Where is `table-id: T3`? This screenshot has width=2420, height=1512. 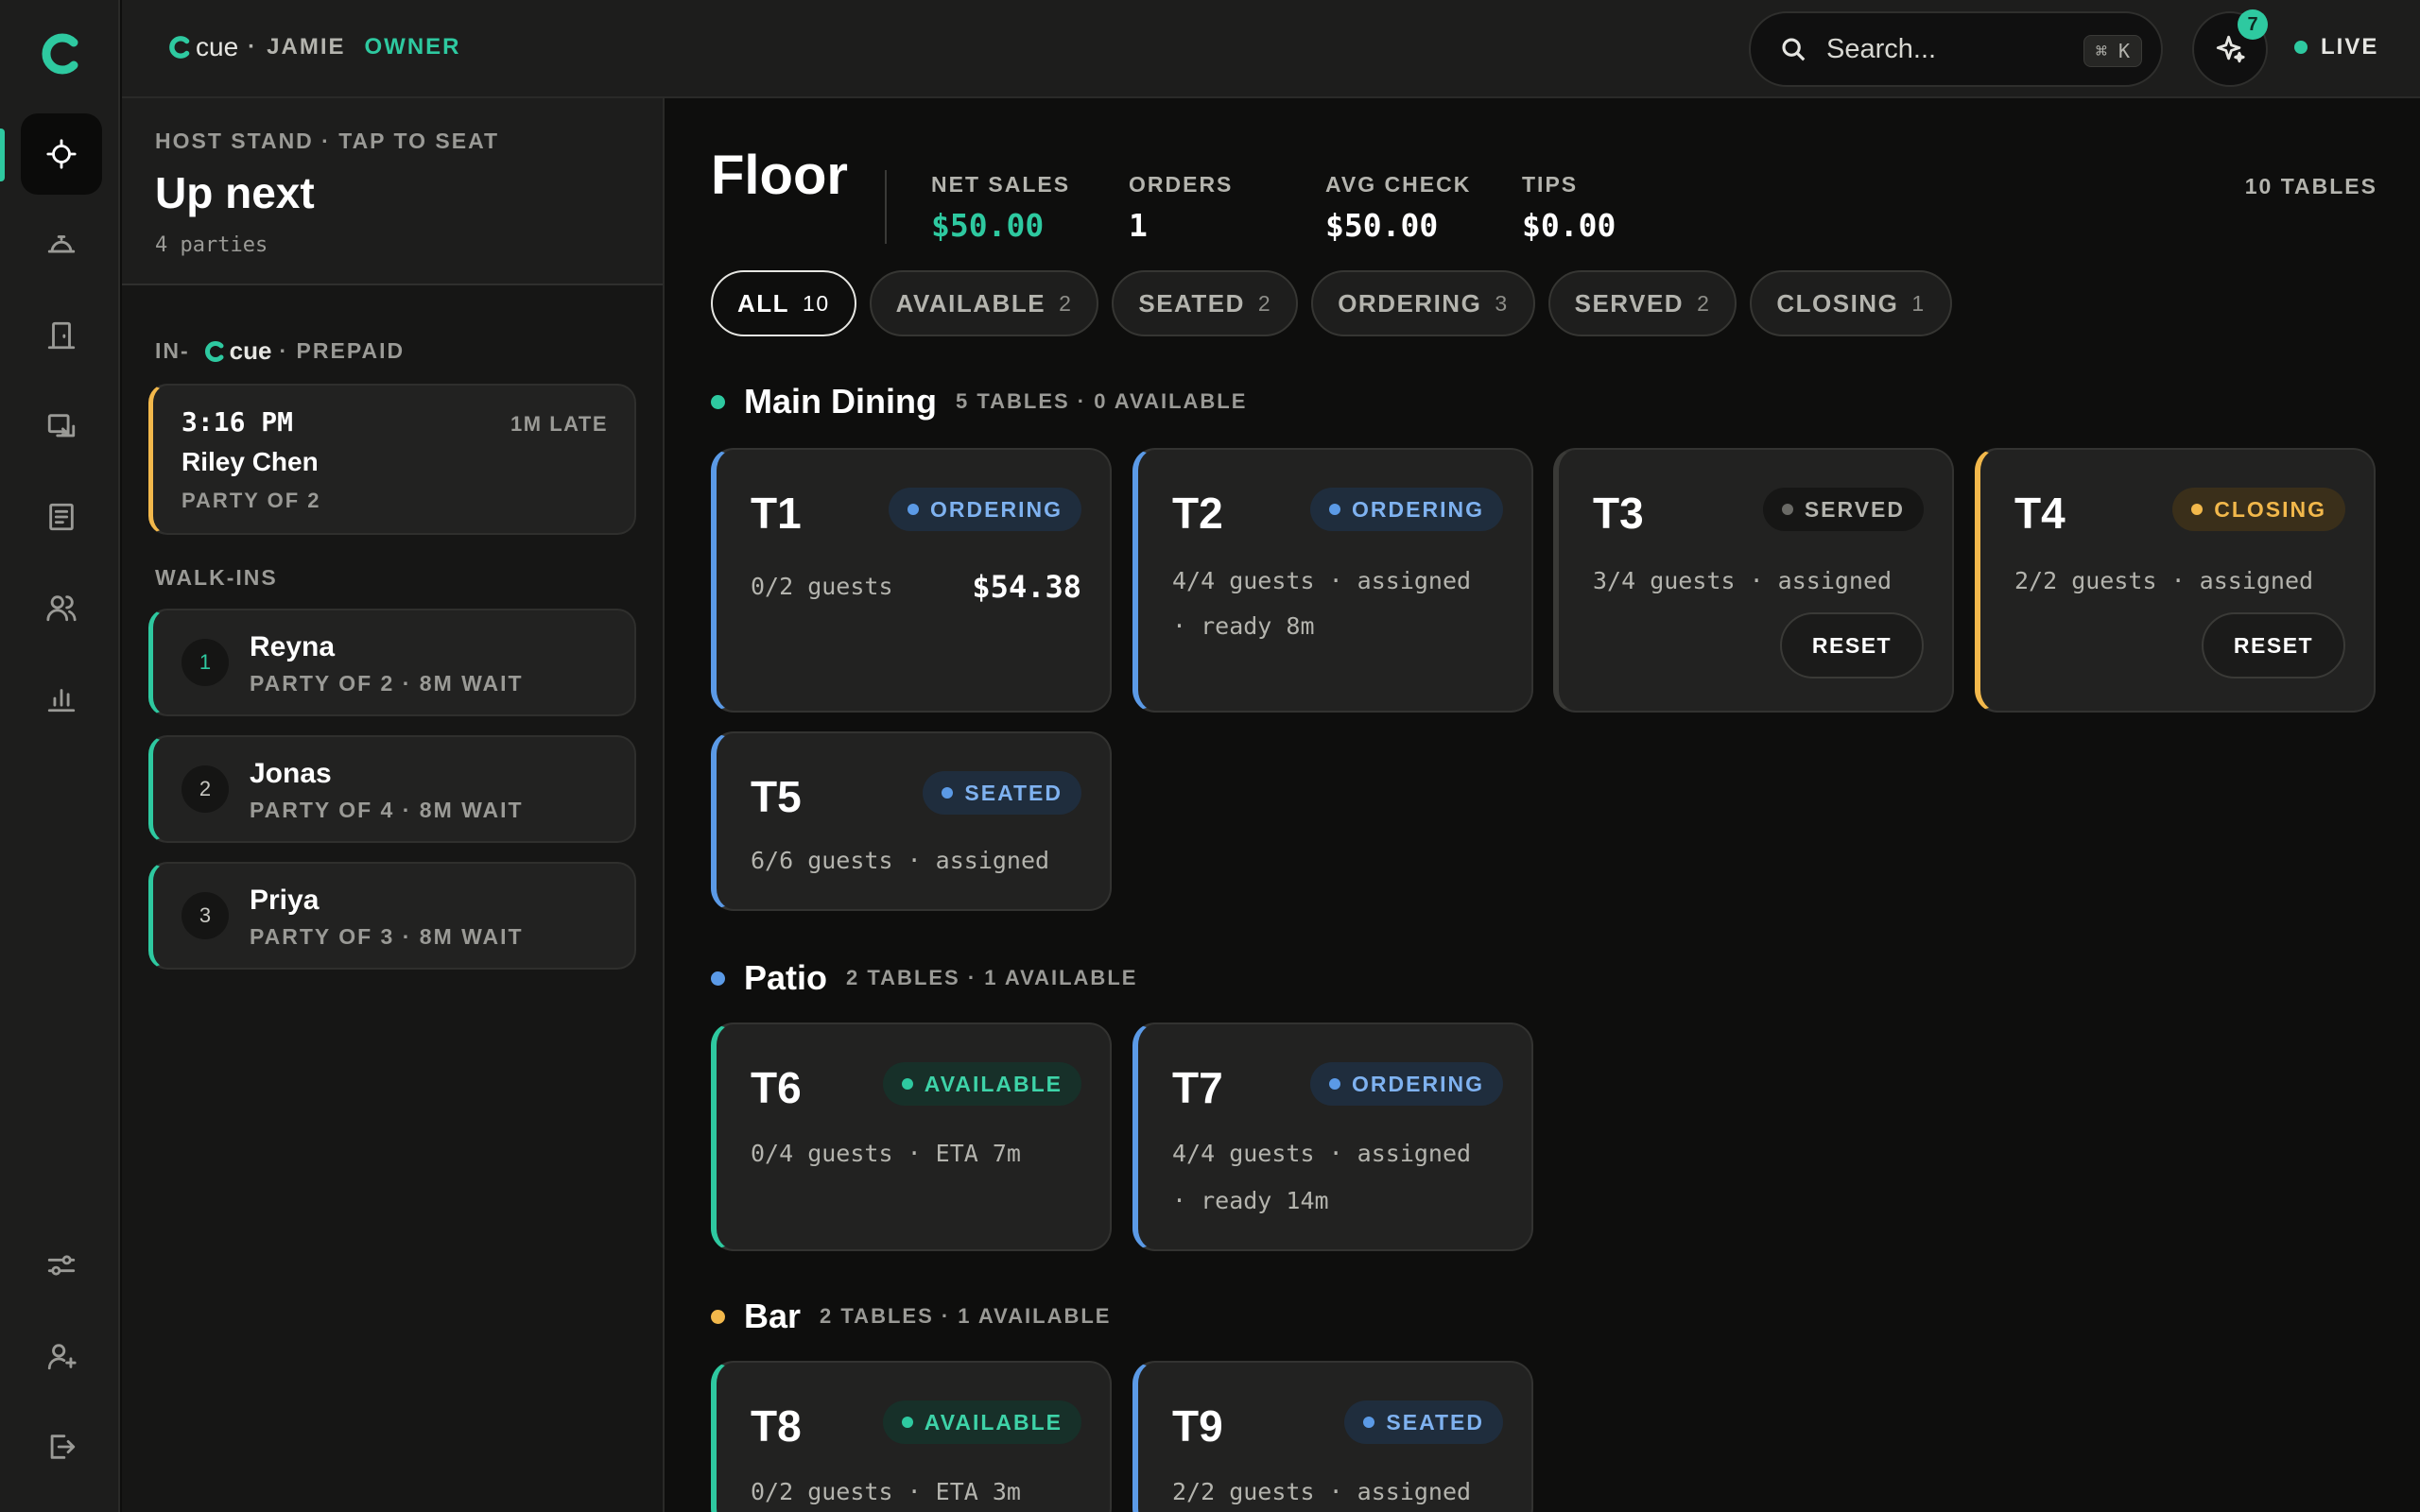 table-id: T3 is located at coordinates (1618, 513).